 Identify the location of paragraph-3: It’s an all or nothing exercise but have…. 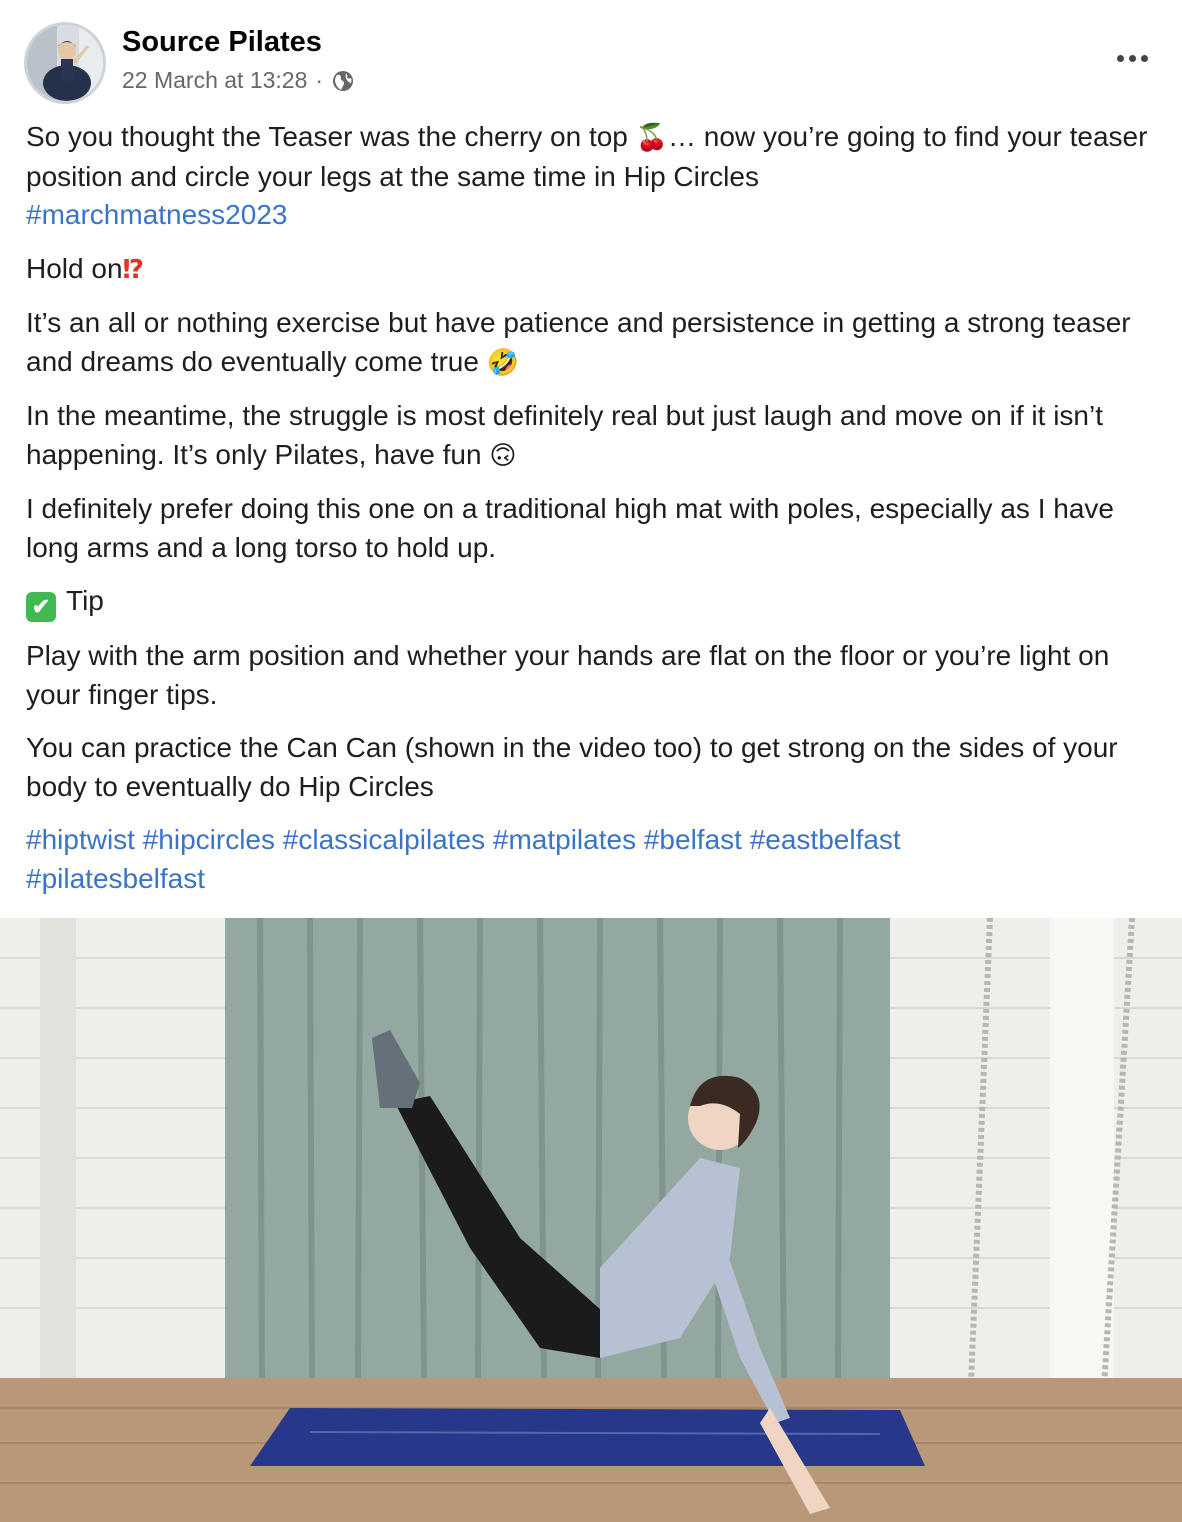
(578, 342).